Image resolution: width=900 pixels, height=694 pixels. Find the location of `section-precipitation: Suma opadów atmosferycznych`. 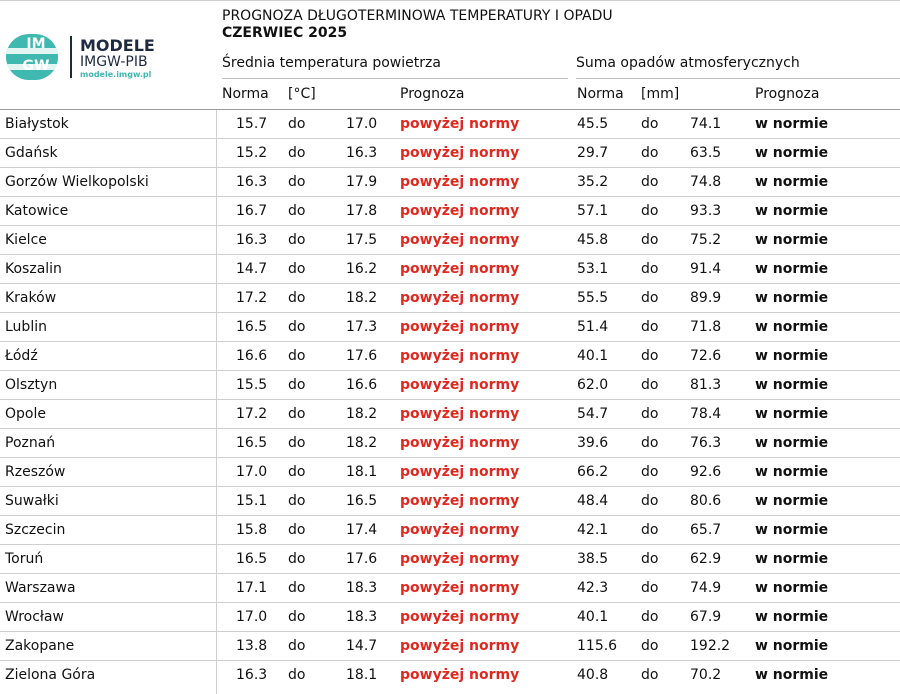

section-precipitation: Suma opadów atmosferycznych is located at coordinates (688, 63).